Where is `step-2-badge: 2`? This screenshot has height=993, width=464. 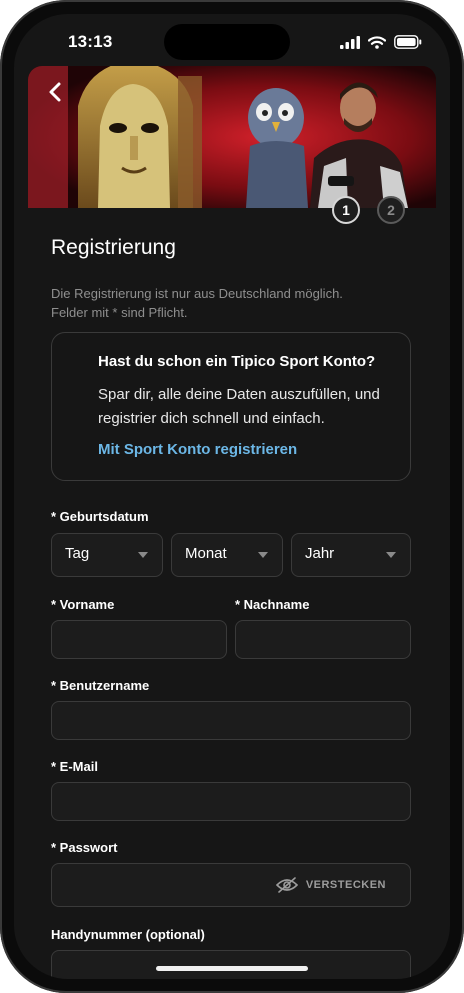
step-2-badge: 2 is located at coordinates (391, 210).